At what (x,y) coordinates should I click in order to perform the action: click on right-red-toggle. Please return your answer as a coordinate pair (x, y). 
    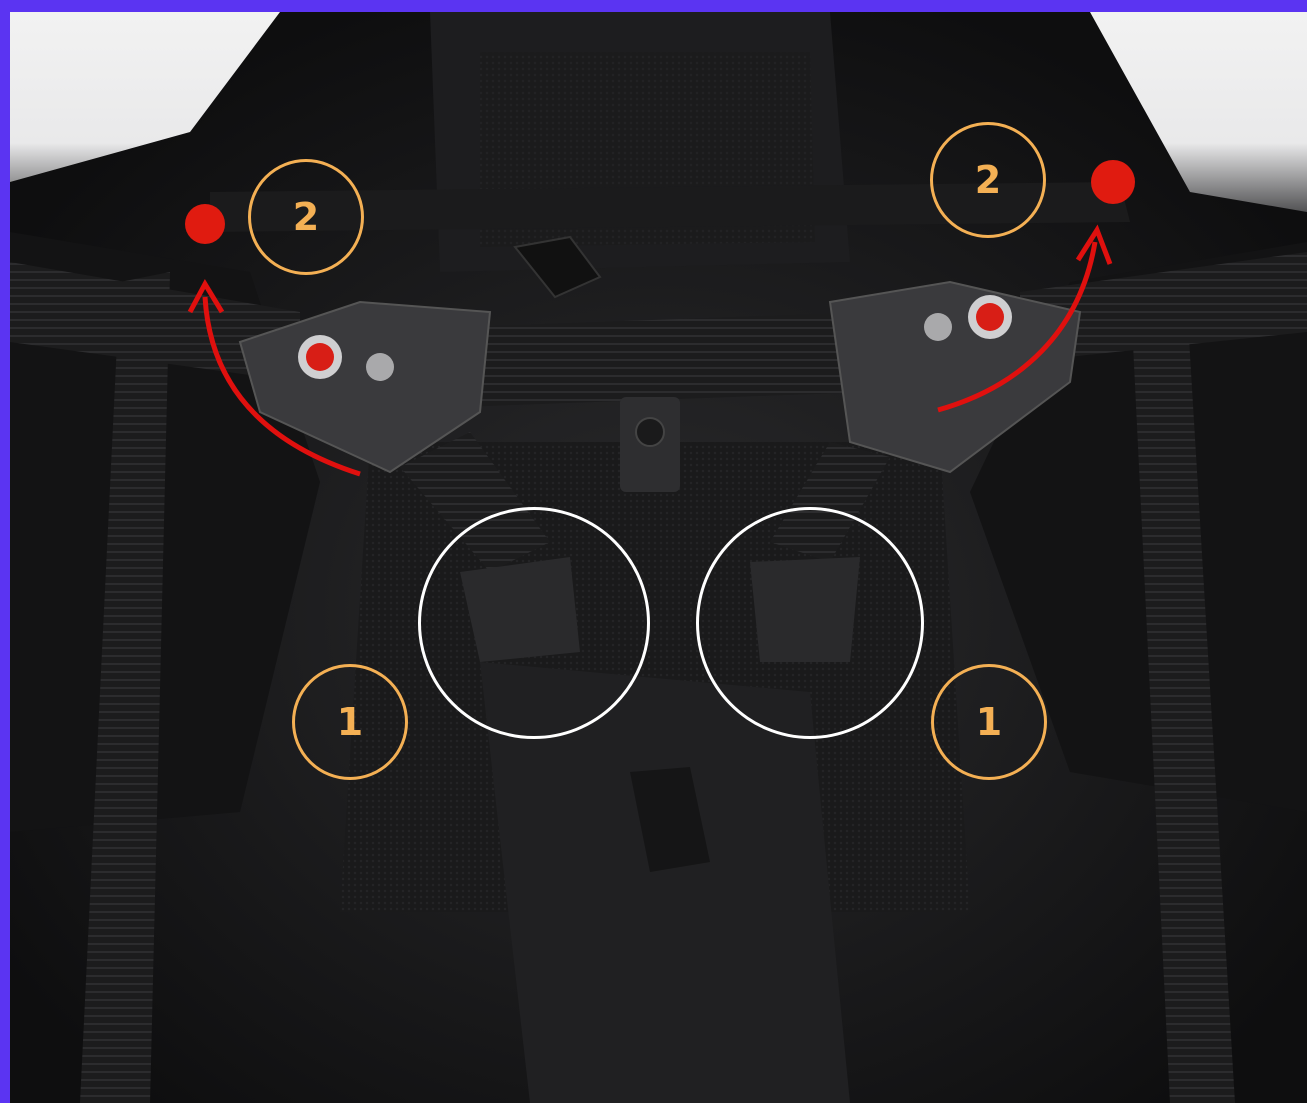
    Looking at the image, I should click on (1113, 182).